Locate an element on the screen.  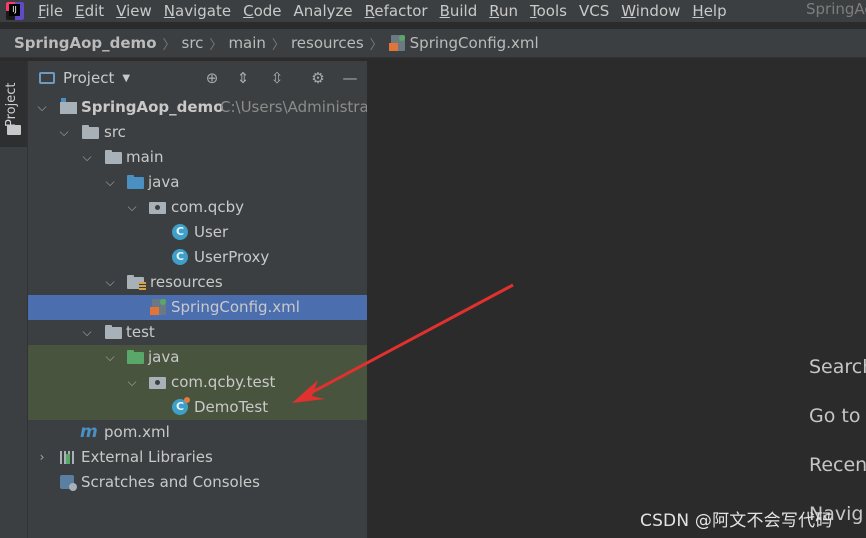
annotation-arrow-shaft is located at coordinates (409, 340).